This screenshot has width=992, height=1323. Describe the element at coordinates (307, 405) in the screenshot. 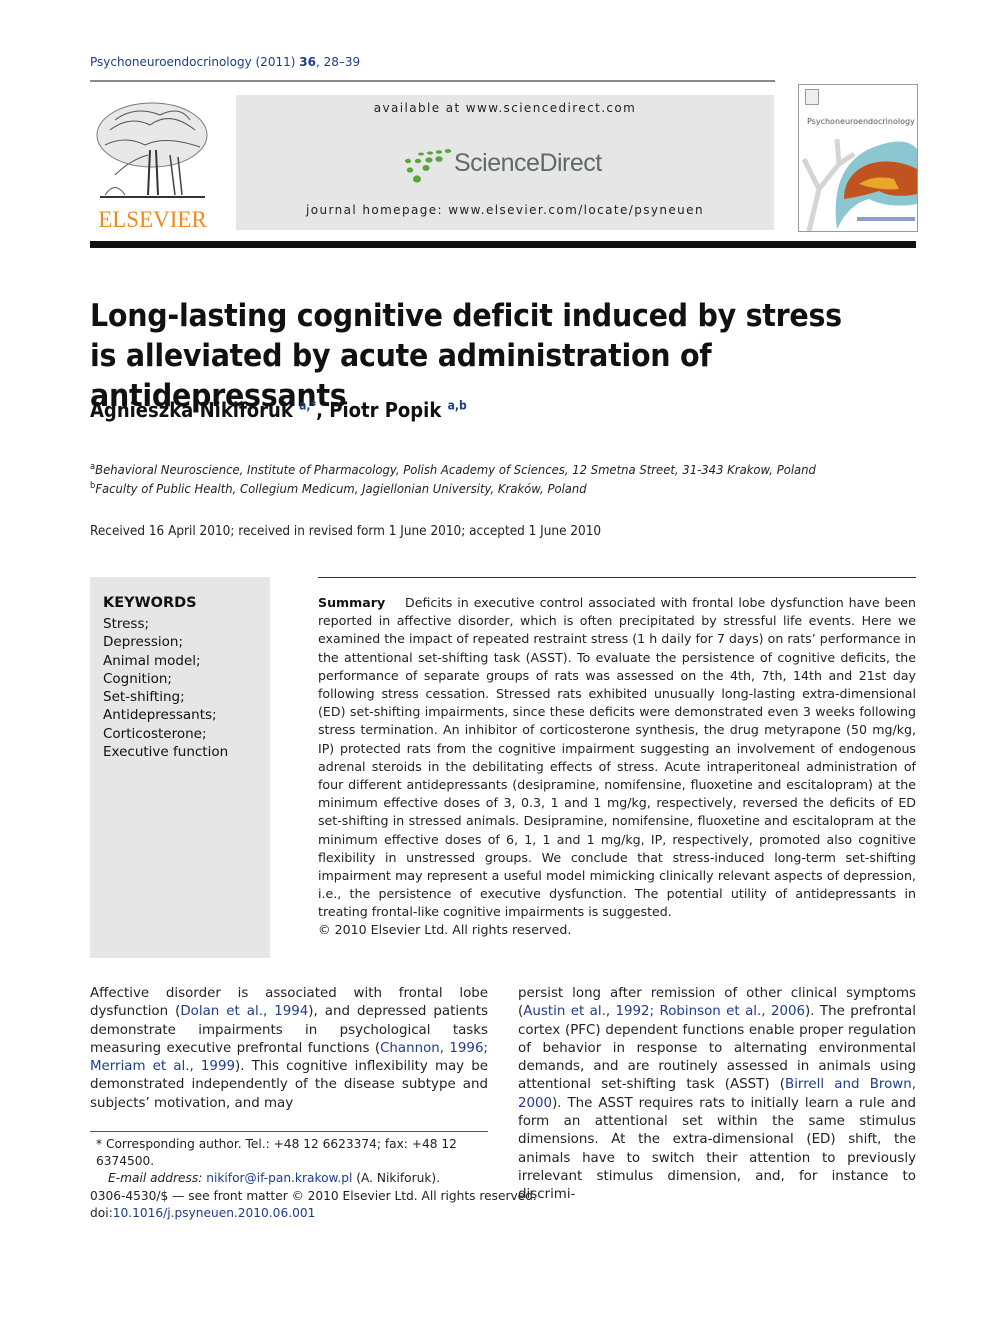

I see `author-affiliation-marks: a,*` at that location.